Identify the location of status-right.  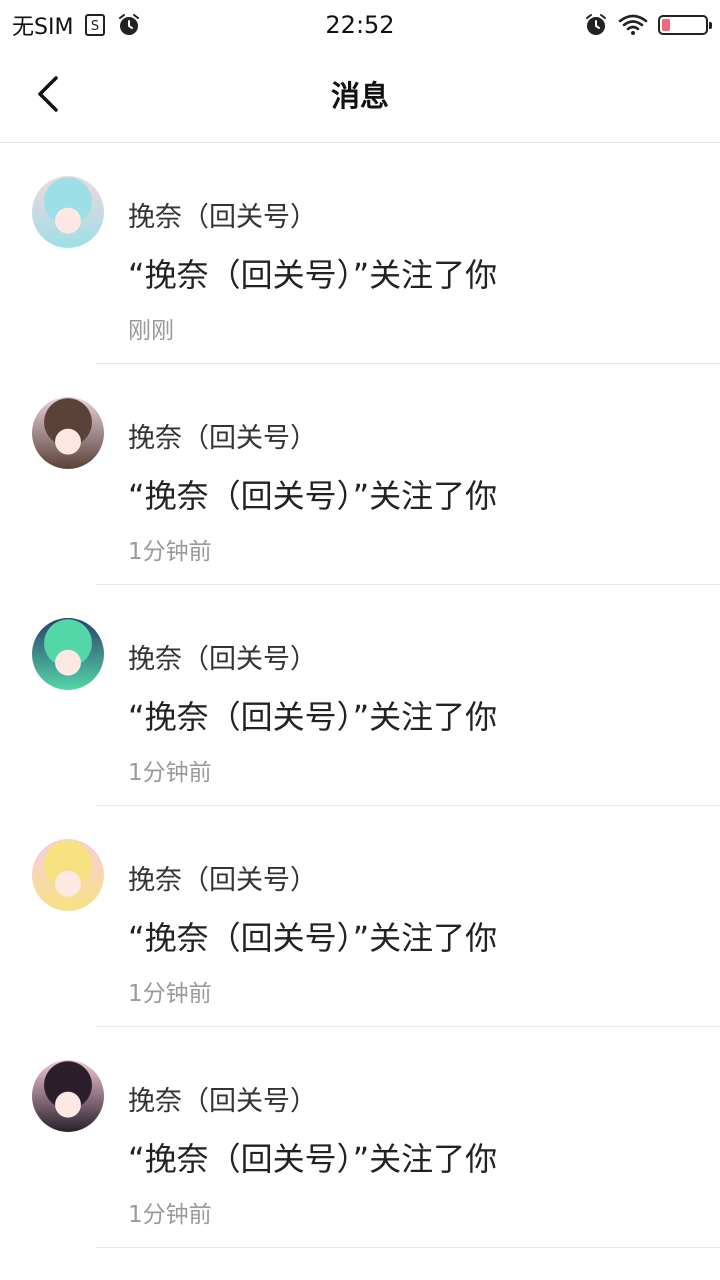
(648, 25).